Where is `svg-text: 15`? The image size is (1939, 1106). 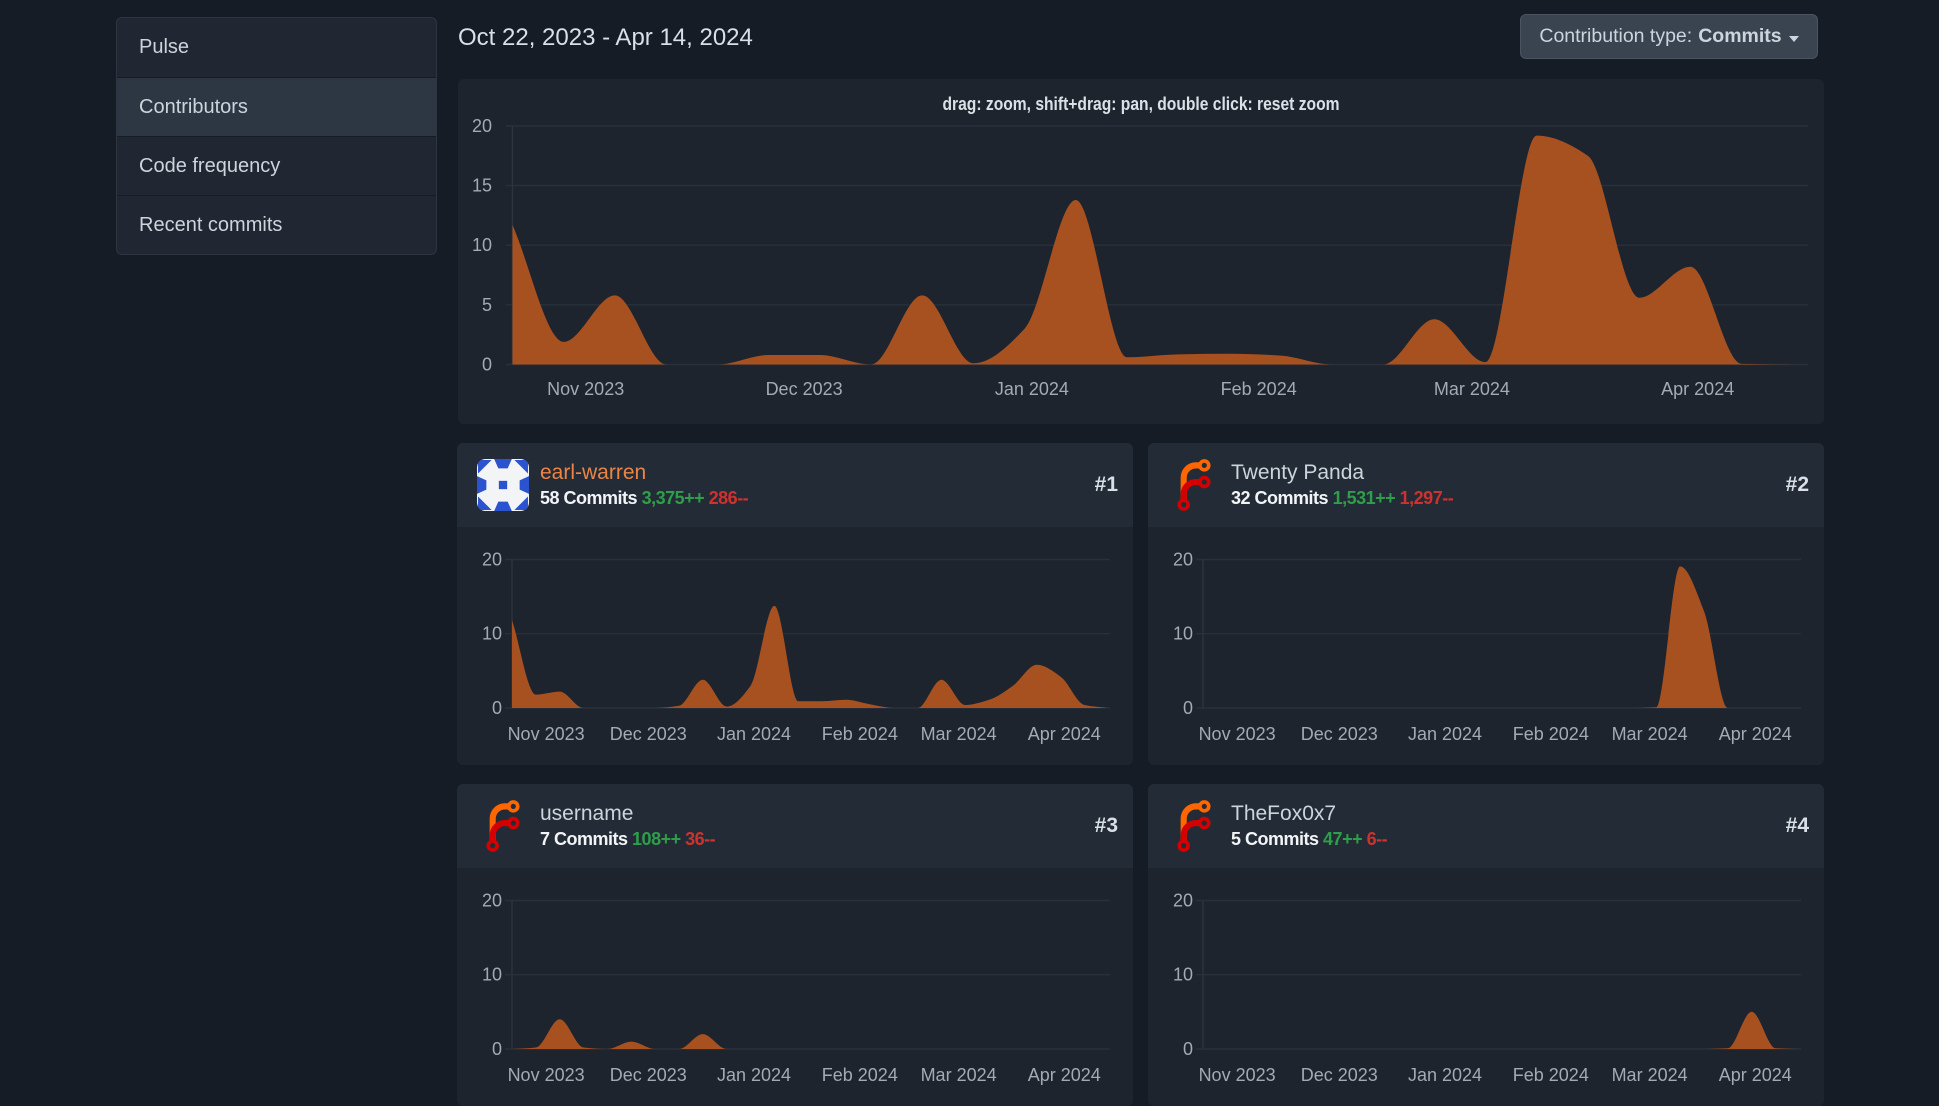
svg-text: 15 is located at coordinates (482, 186).